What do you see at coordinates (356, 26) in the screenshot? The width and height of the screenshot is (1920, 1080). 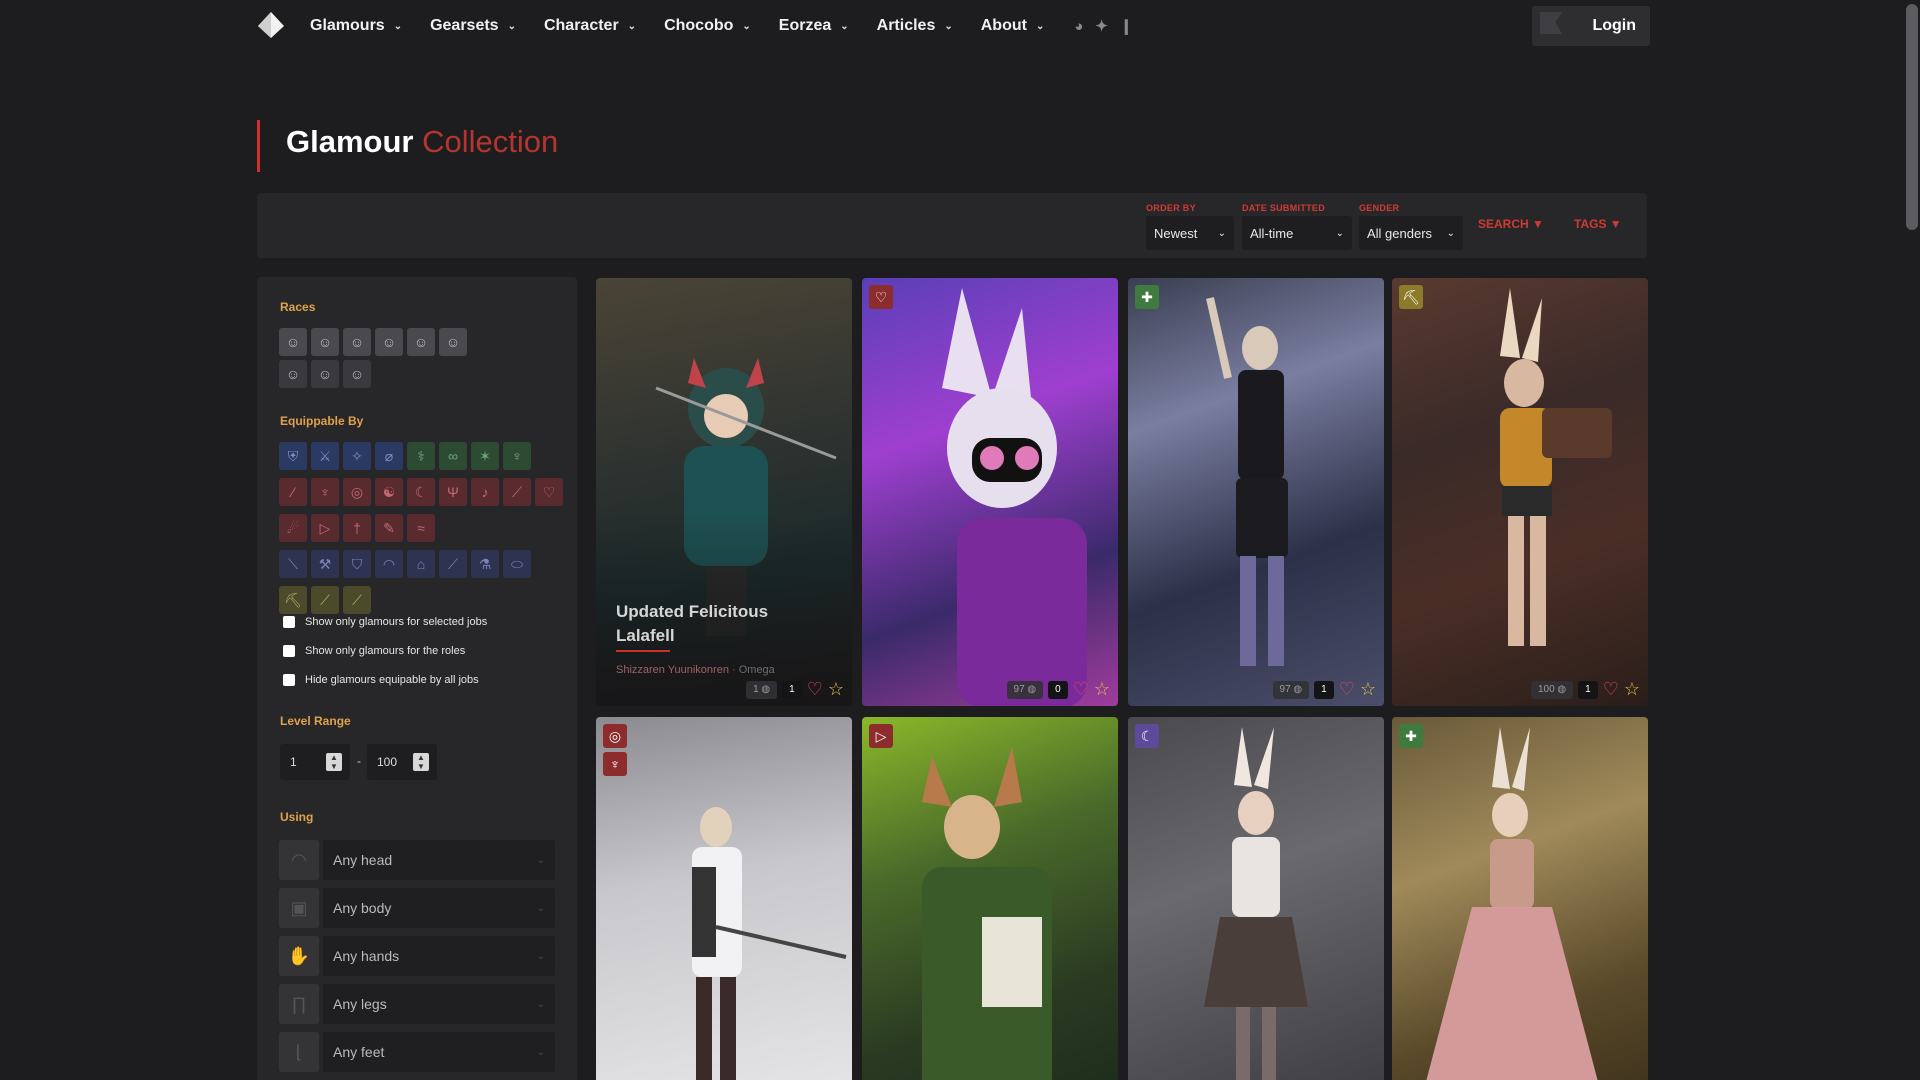 I see `nav-glamours: Glamours ⌄` at bounding box center [356, 26].